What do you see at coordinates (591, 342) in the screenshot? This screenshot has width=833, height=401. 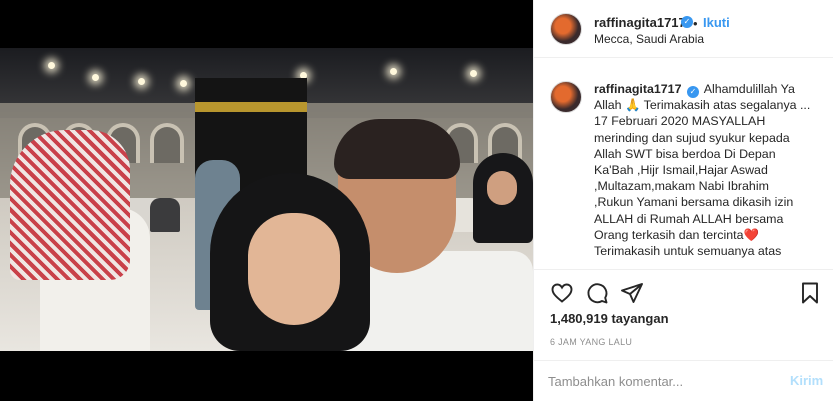 I see `post-timestamp: 6 JAM YANG LALU` at bounding box center [591, 342].